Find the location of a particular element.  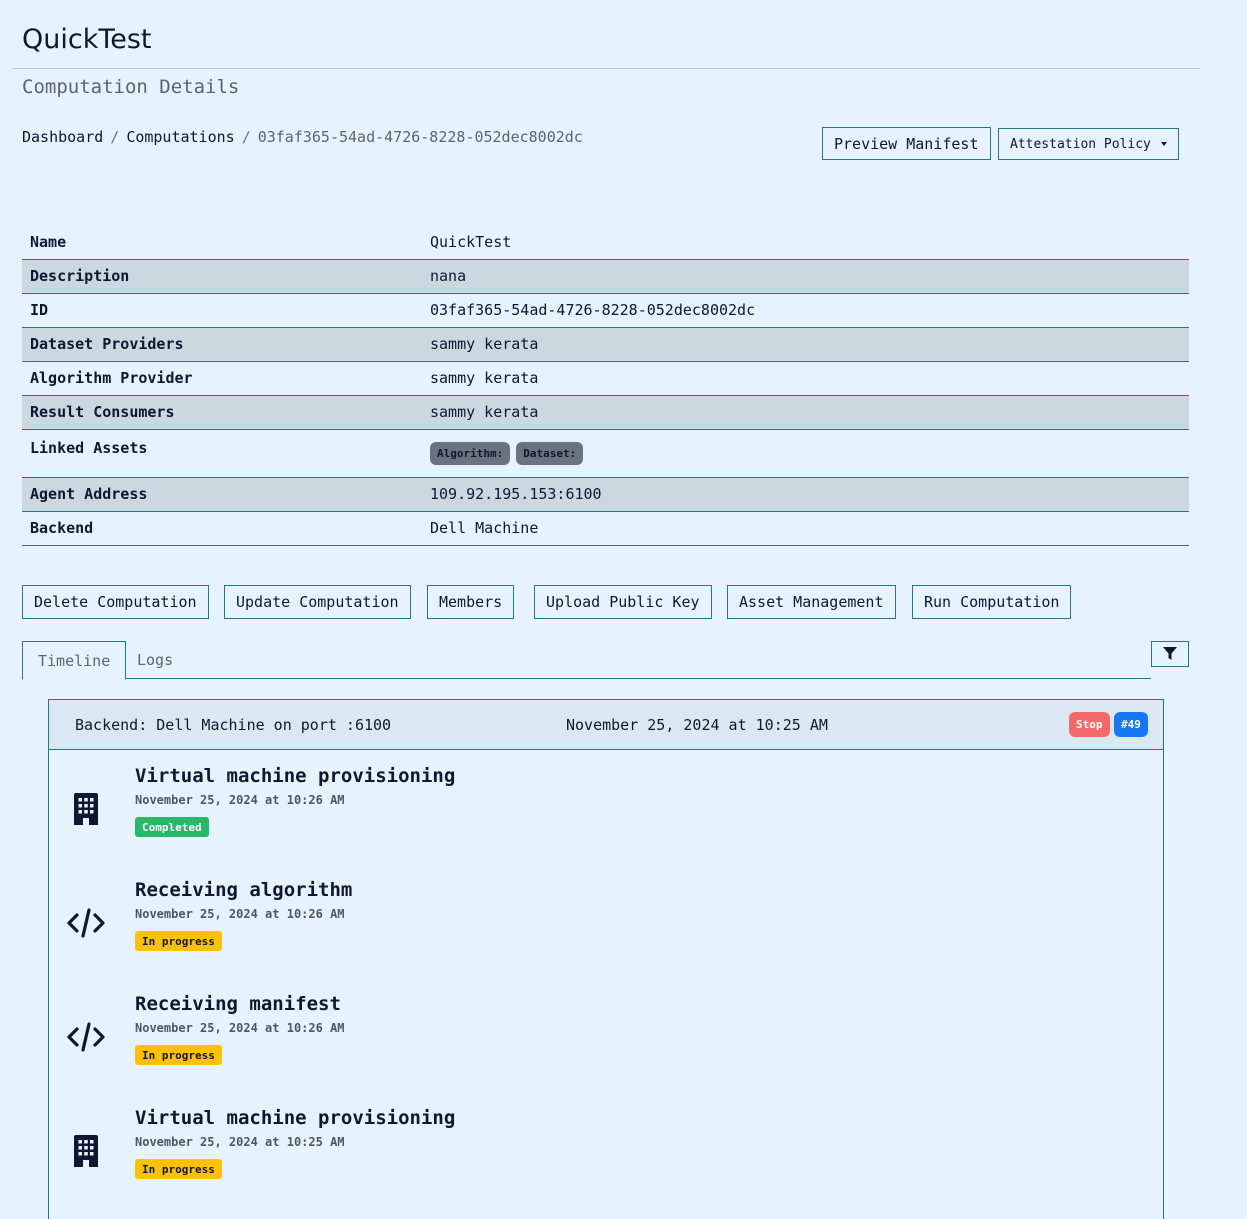

update-computation-button: Update Computation is located at coordinates (317, 602).